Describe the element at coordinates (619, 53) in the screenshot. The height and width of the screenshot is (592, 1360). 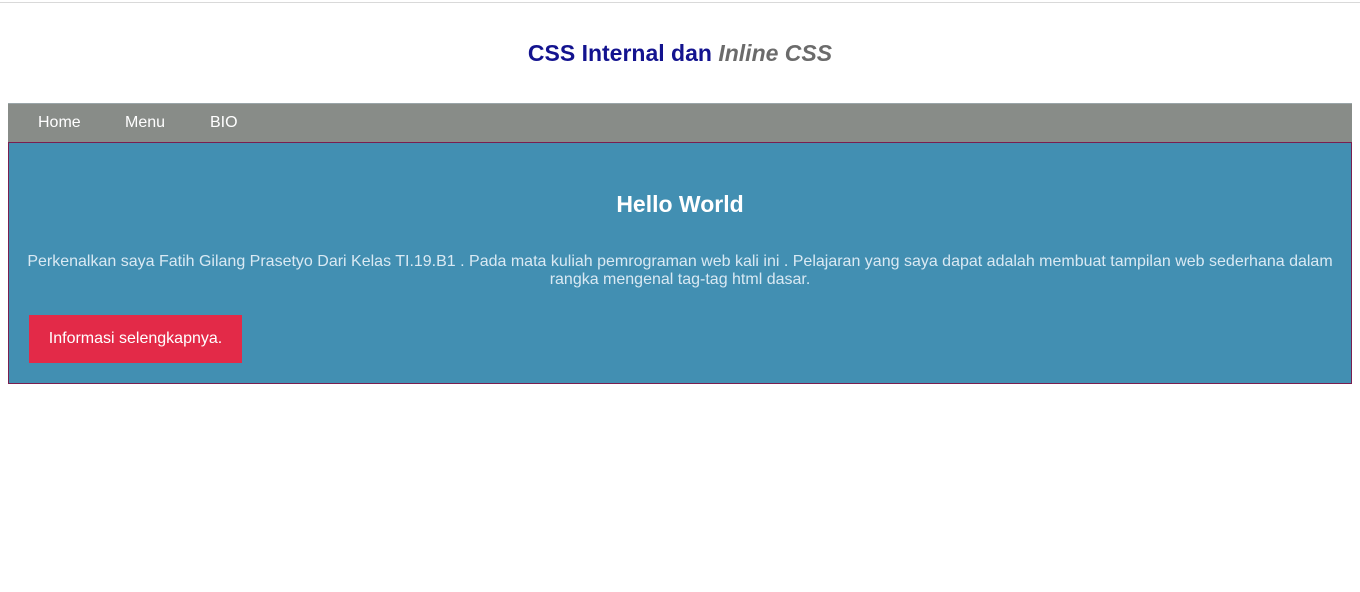
I see `page-title-main: CSS Internal dan` at that location.